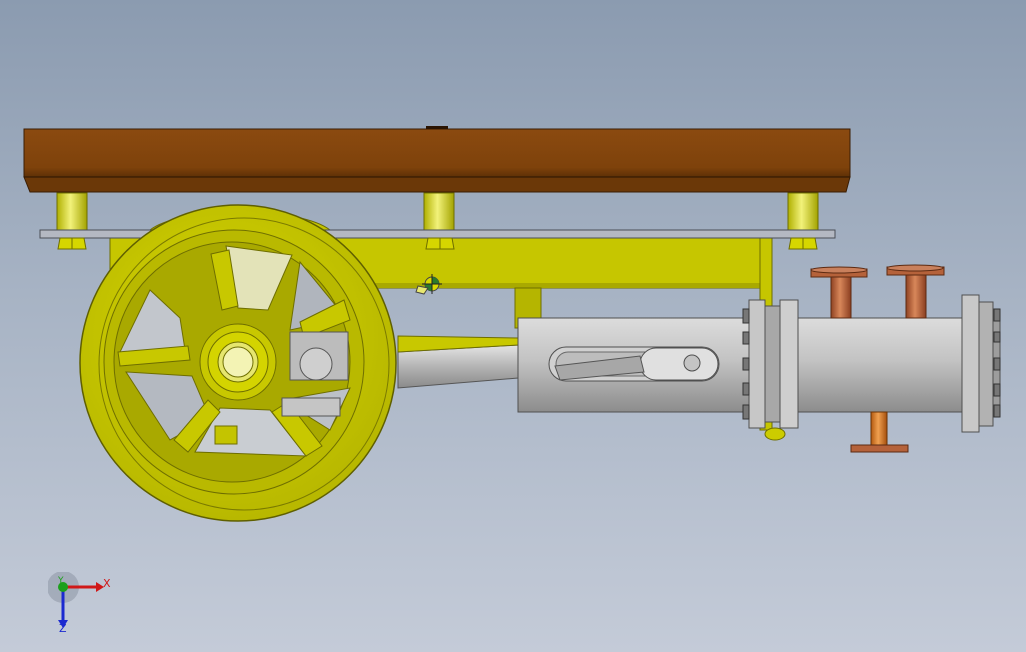 The height and width of the screenshot is (652, 1026). Describe the element at coordinates (63, 628) in the screenshot. I see `axis-z-label: Z` at that location.